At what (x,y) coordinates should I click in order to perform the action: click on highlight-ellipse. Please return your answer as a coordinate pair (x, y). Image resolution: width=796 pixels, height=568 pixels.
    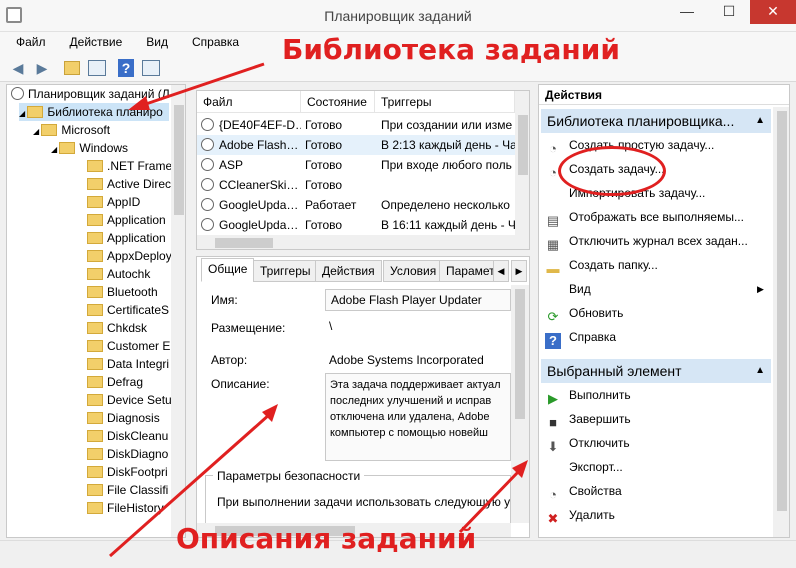
    Looking at the image, I should click on (612, 171).